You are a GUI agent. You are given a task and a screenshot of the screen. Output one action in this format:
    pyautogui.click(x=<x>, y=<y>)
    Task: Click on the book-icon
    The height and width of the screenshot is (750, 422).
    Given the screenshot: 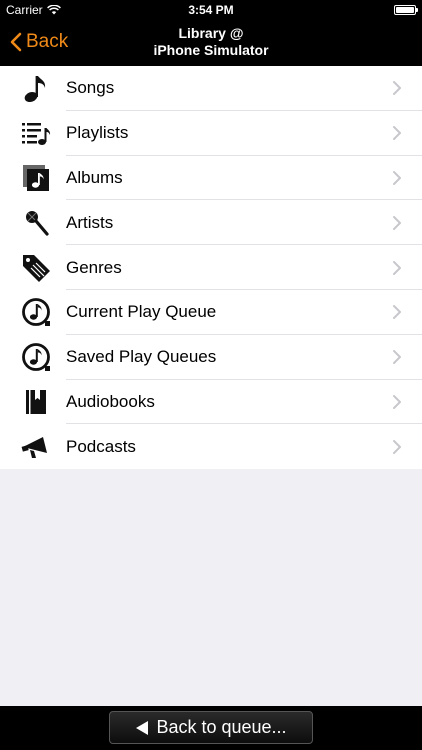 What is the action you would take?
    pyautogui.click(x=36, y=402)
    